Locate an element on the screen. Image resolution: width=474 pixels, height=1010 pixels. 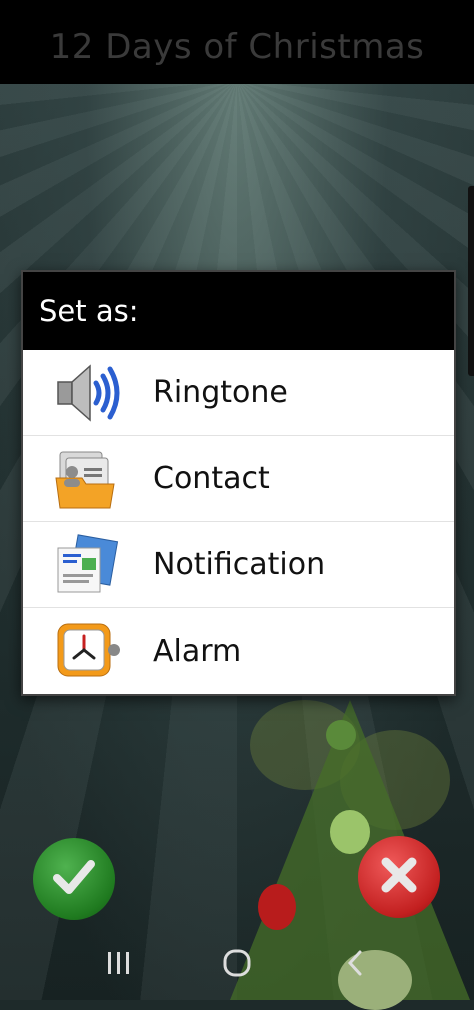
back-icon is located at coordinates (355, 965).